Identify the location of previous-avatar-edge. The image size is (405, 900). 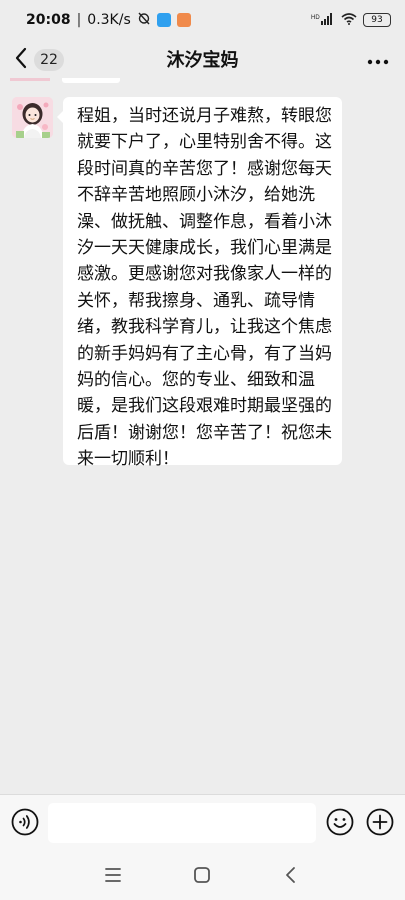
(30, 79).